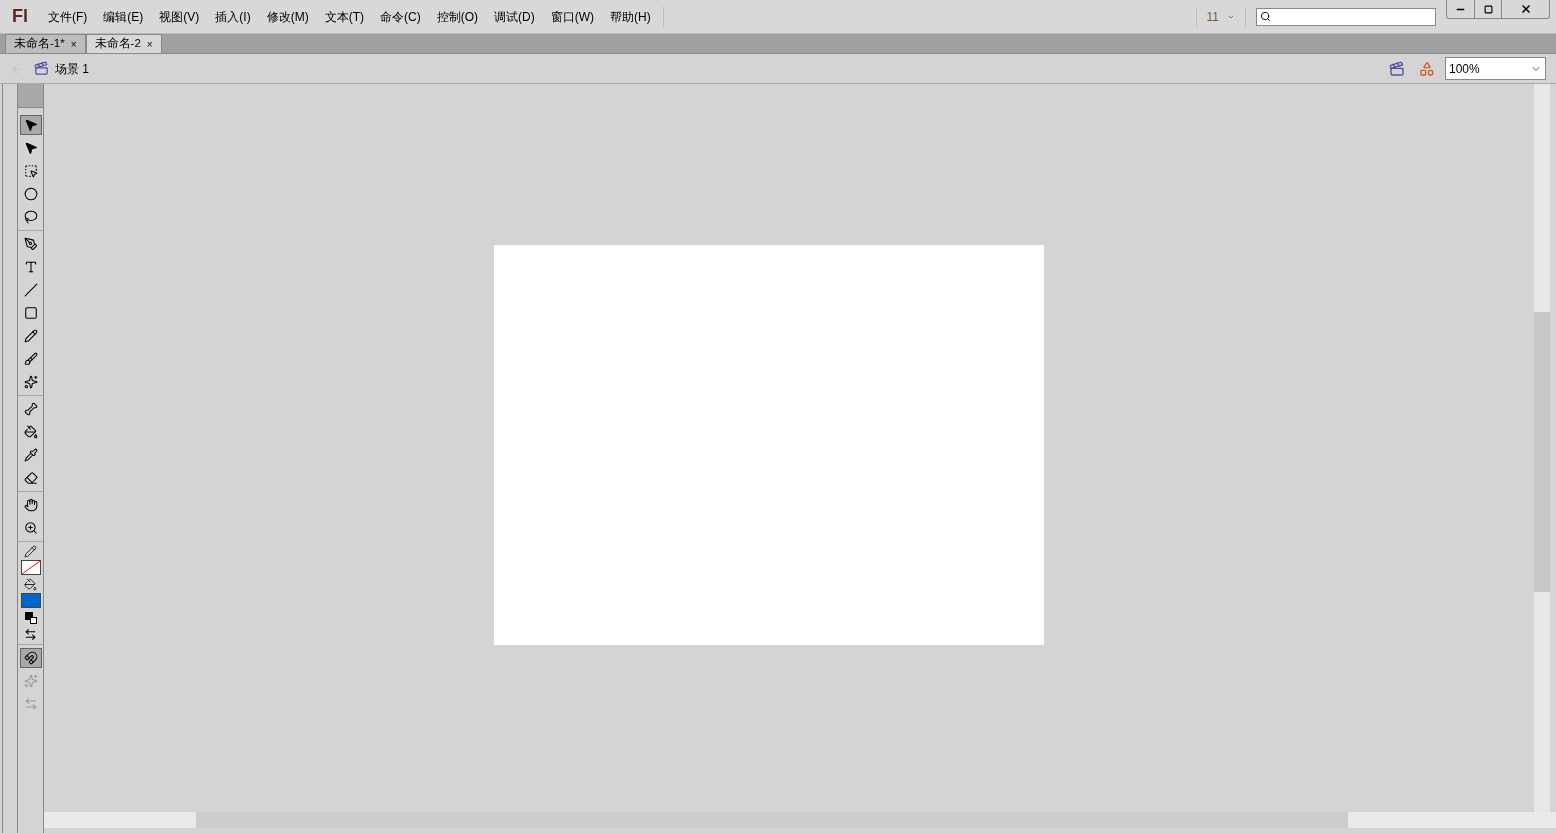  I want to click on line-icon, so click(30, 290).